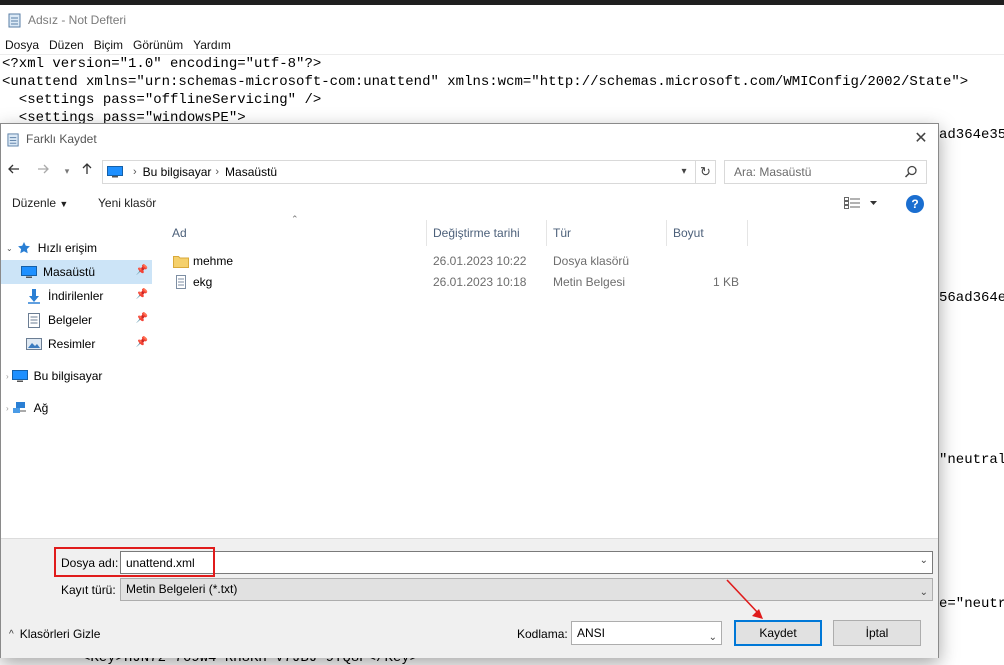  What do you see at coordinates (34, 320) in the screenshot?
I see `documents-icon` at bounding box center [34, 320].